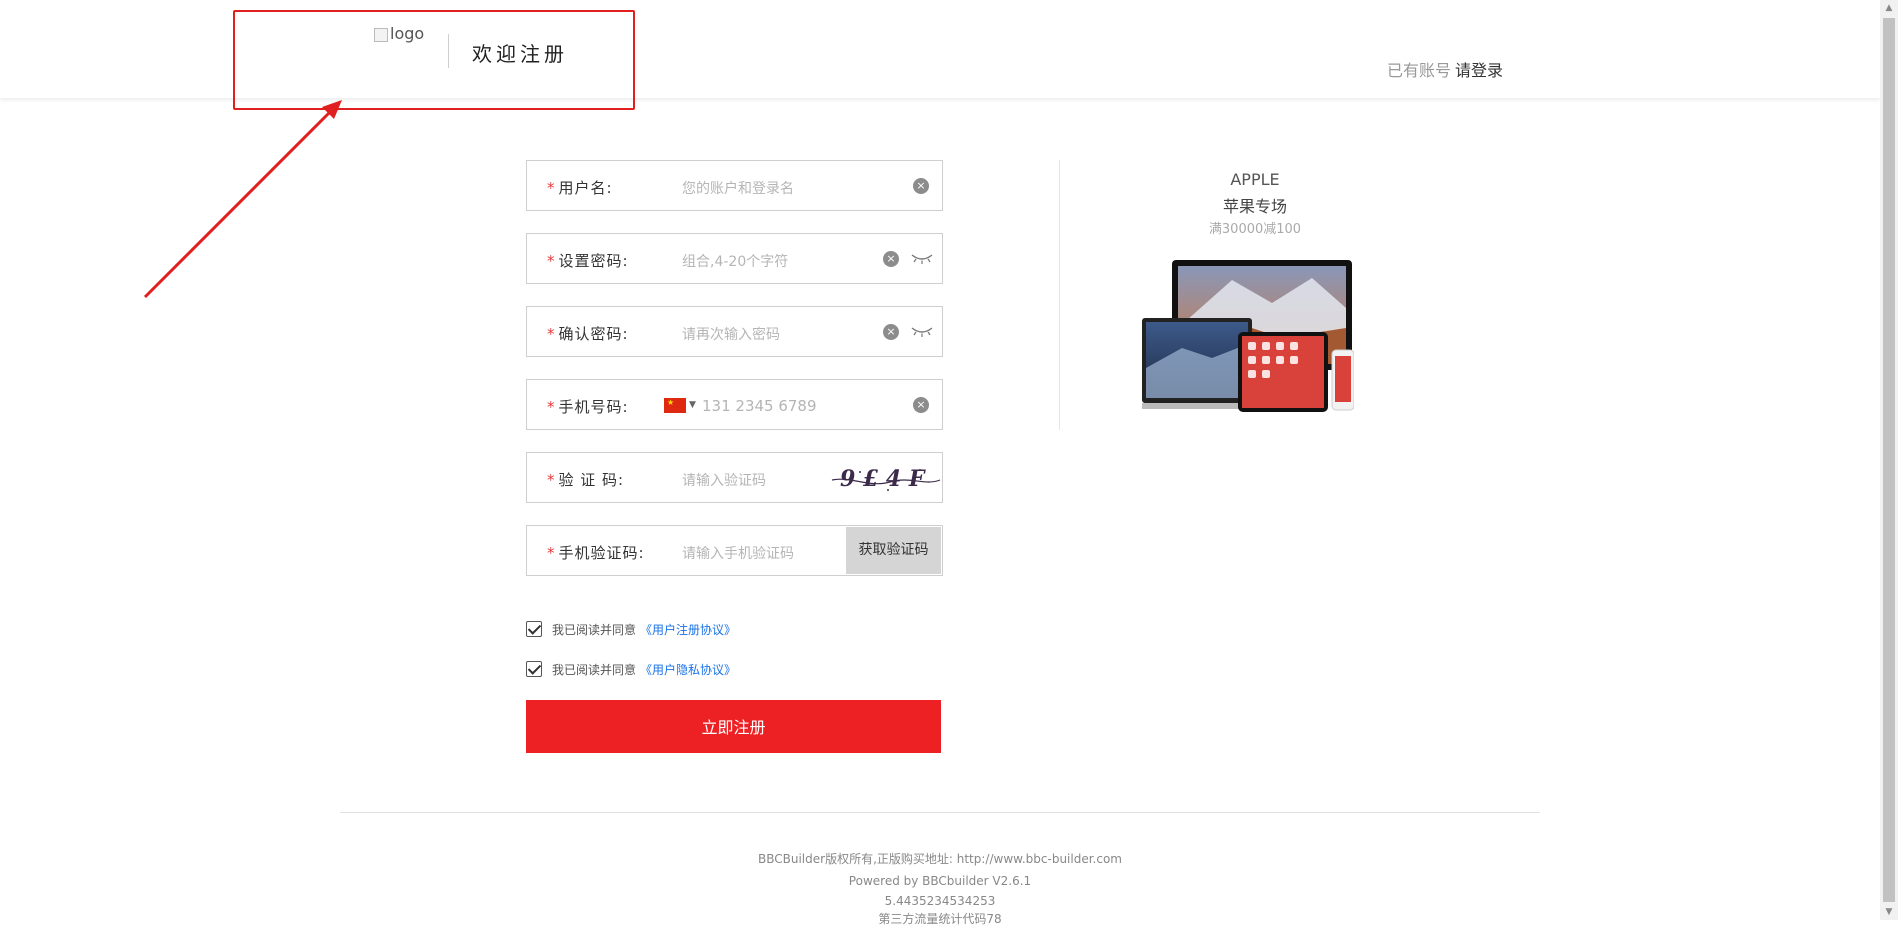 This screenshot has height=927, width=1898. I want to click on captcha-placeholder: 请输入验证码, so click(724, 480).